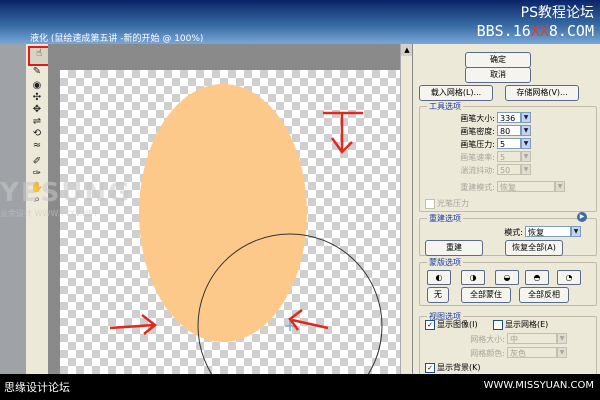 The height and width of the screenshot is (400, 600). Describe the element at coordinates (430, 325) in the screenshot. I see `show-image-checkbox: ✓` at that location.